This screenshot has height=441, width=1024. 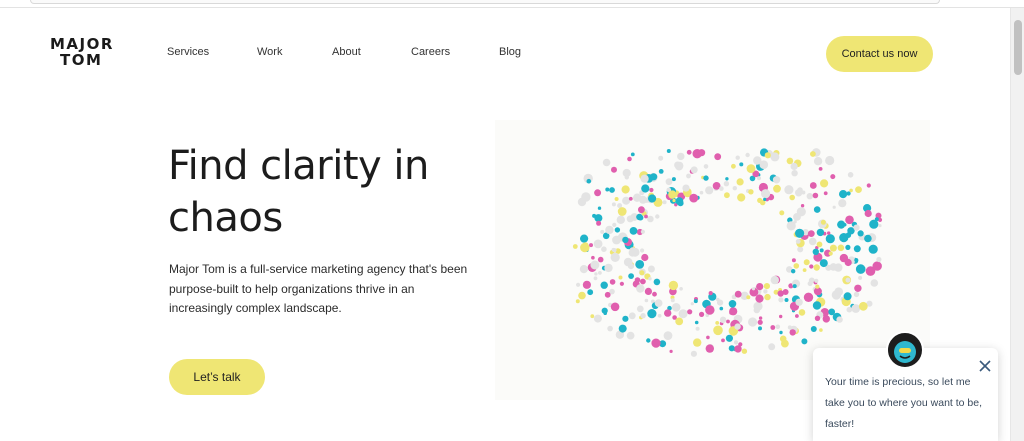 I want to click on nav-item-blog: Blog, so click(x=510, y=52).